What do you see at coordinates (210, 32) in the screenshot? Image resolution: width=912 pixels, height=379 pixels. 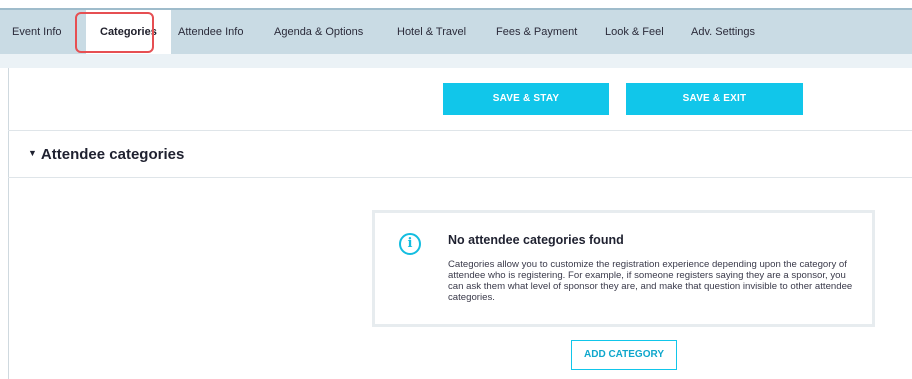 I see `tab-attendee-info: Attendee Info` at bounding box center [210, 32].